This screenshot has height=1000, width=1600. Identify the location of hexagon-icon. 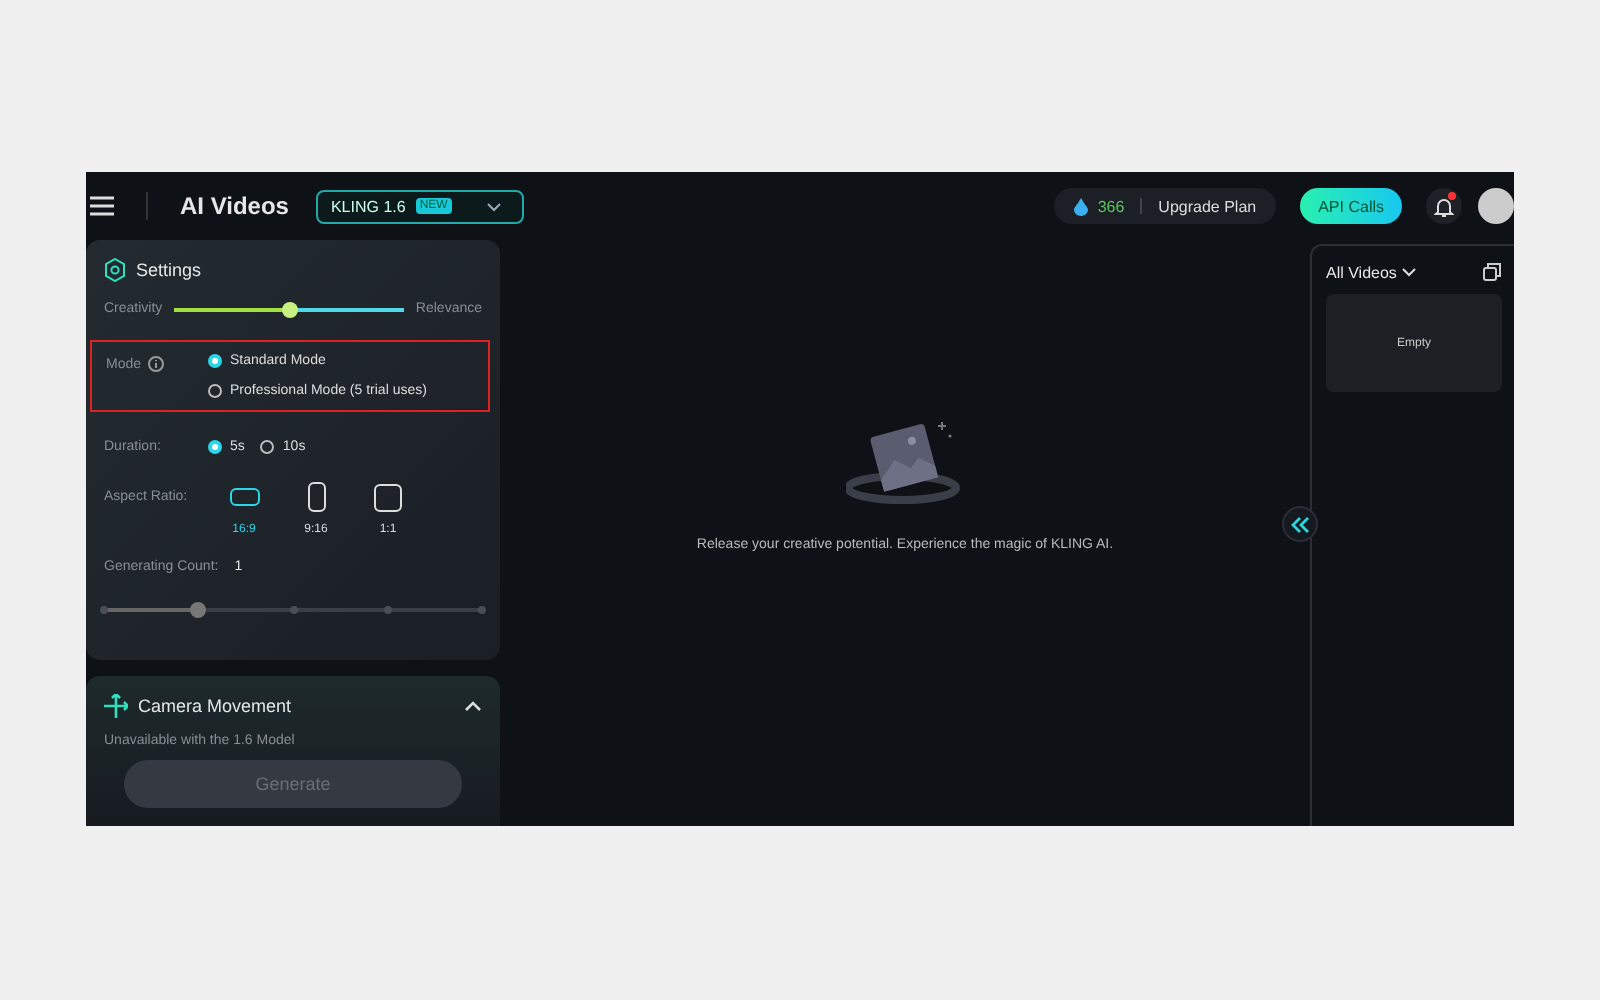
(115, 270).